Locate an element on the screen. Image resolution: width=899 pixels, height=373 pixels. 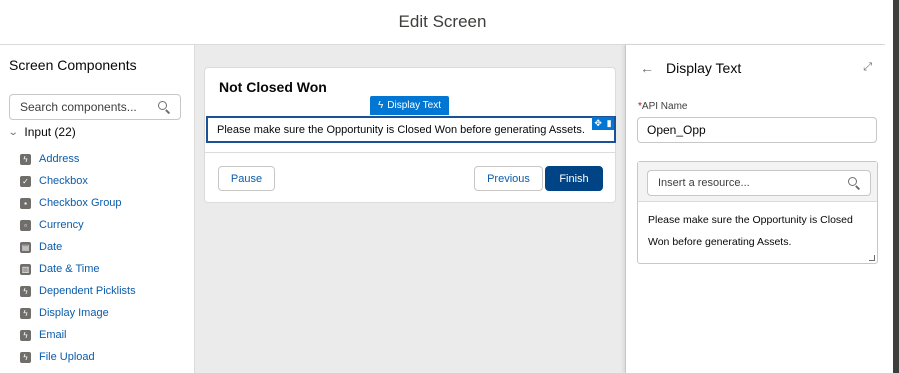
footer-divider is located at coordinates (410, 152).